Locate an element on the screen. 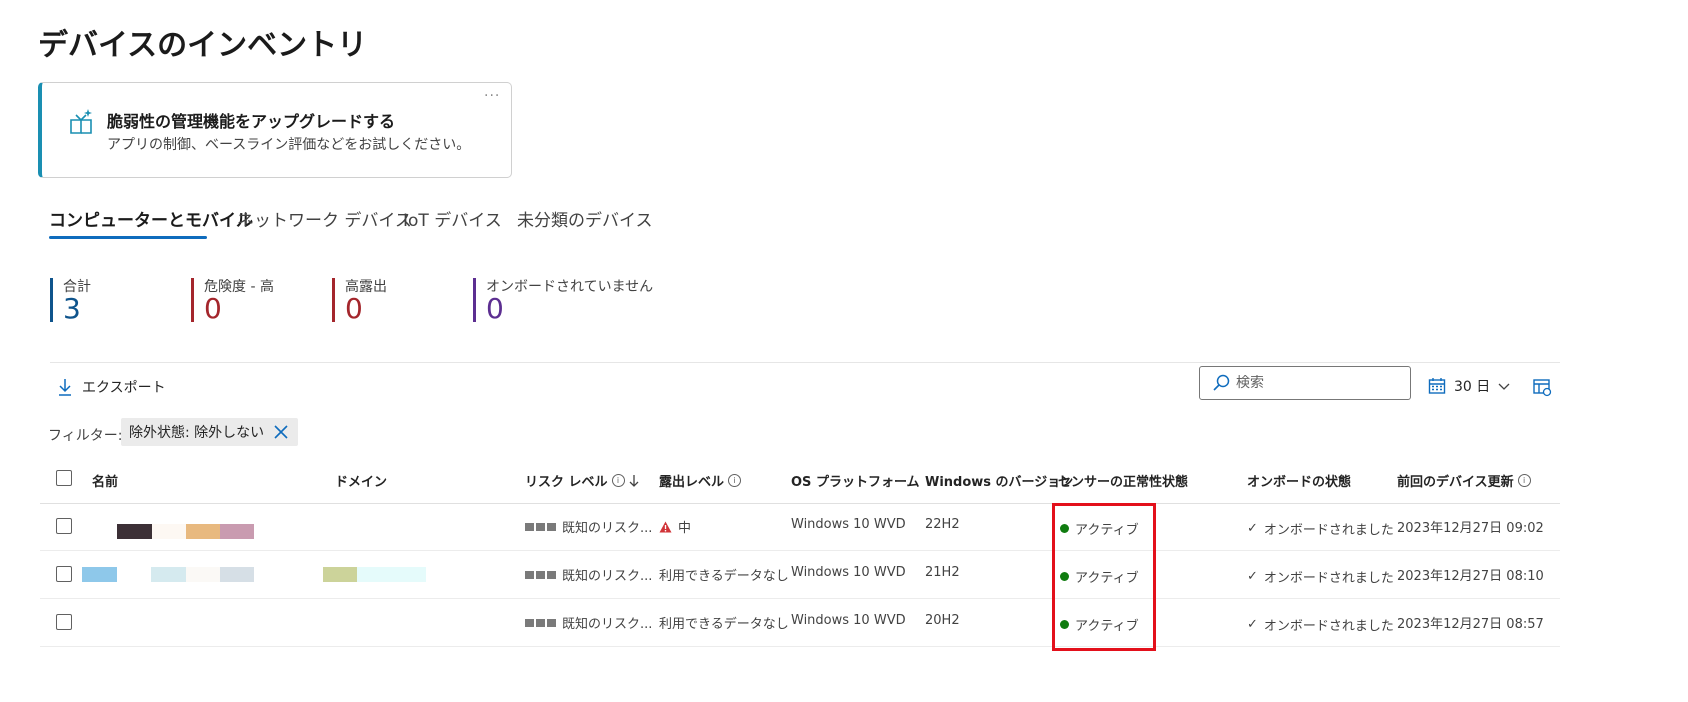  search-input is located at coordinates (1316, 383).